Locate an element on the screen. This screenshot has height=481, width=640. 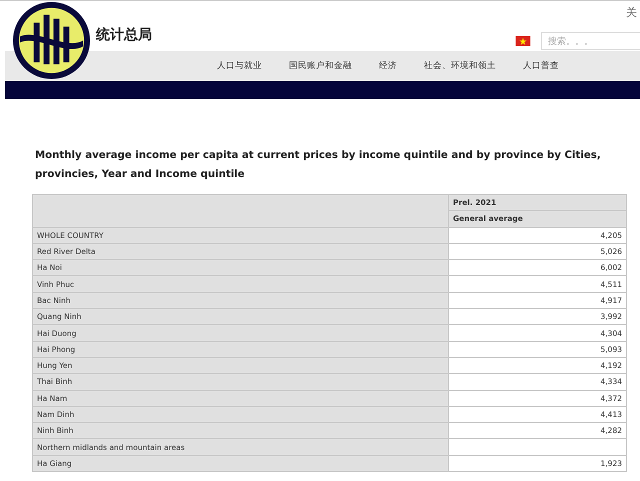
nav-item: 人口普查 is located at coordinates (541, 66).